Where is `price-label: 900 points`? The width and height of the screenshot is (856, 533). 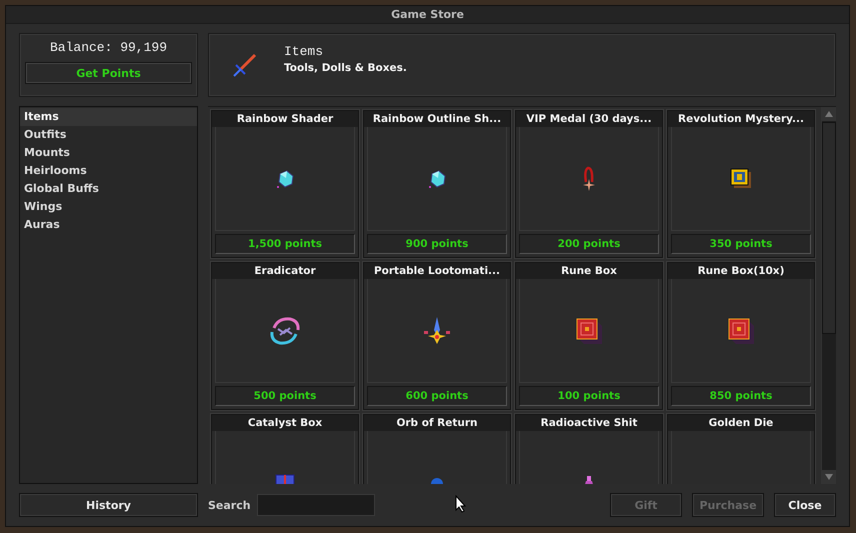
price-label: 900 points is located at coordinates (437, 244).